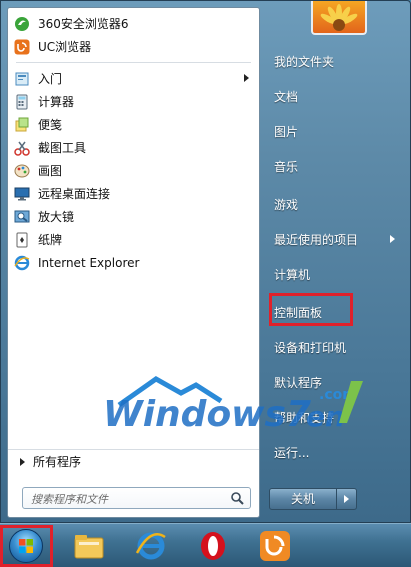 The height and width of the screenshot is (567, 411). I want to click on right-item-games: 游戏, so click(337, 204).